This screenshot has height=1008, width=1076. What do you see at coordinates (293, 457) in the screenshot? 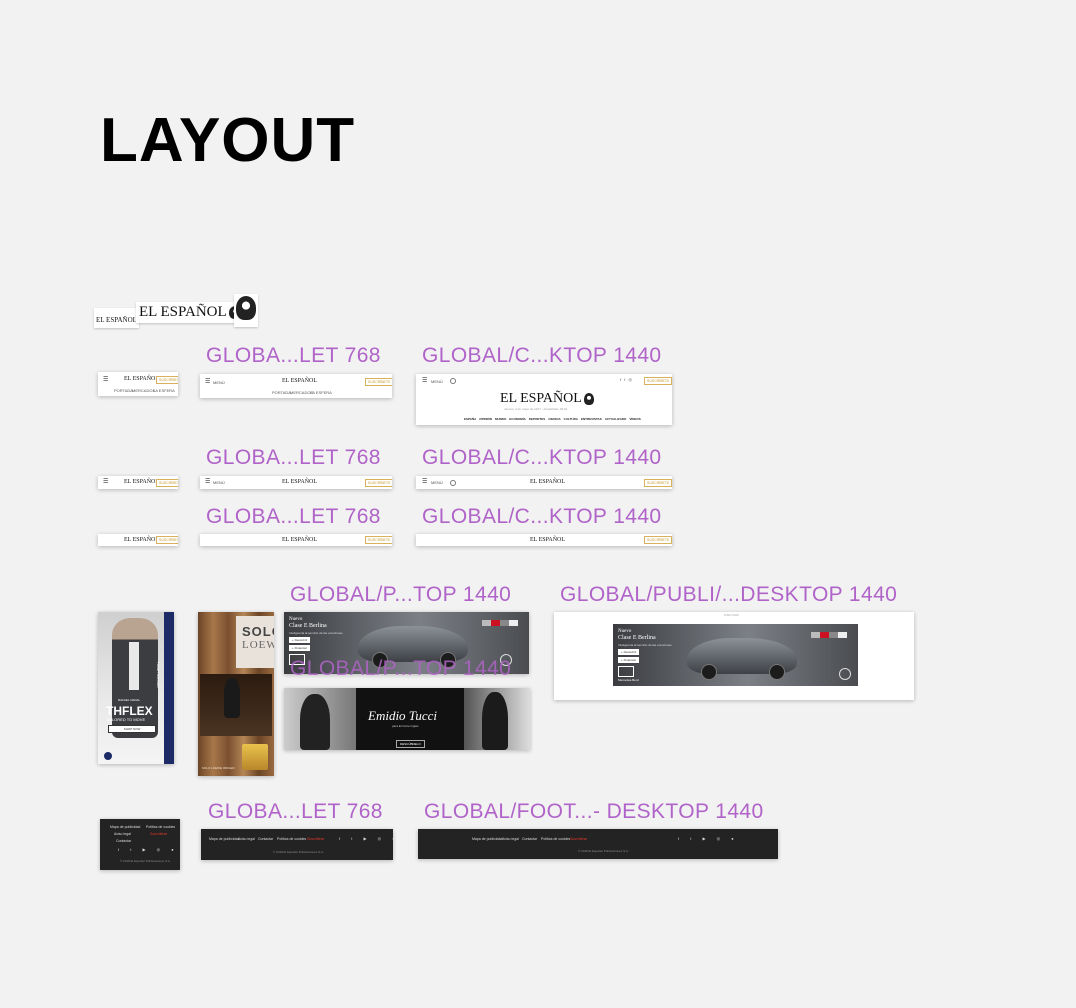
I see `label-compact-tablet: GLOBA...LET 768` at bounding box center [293, 457].